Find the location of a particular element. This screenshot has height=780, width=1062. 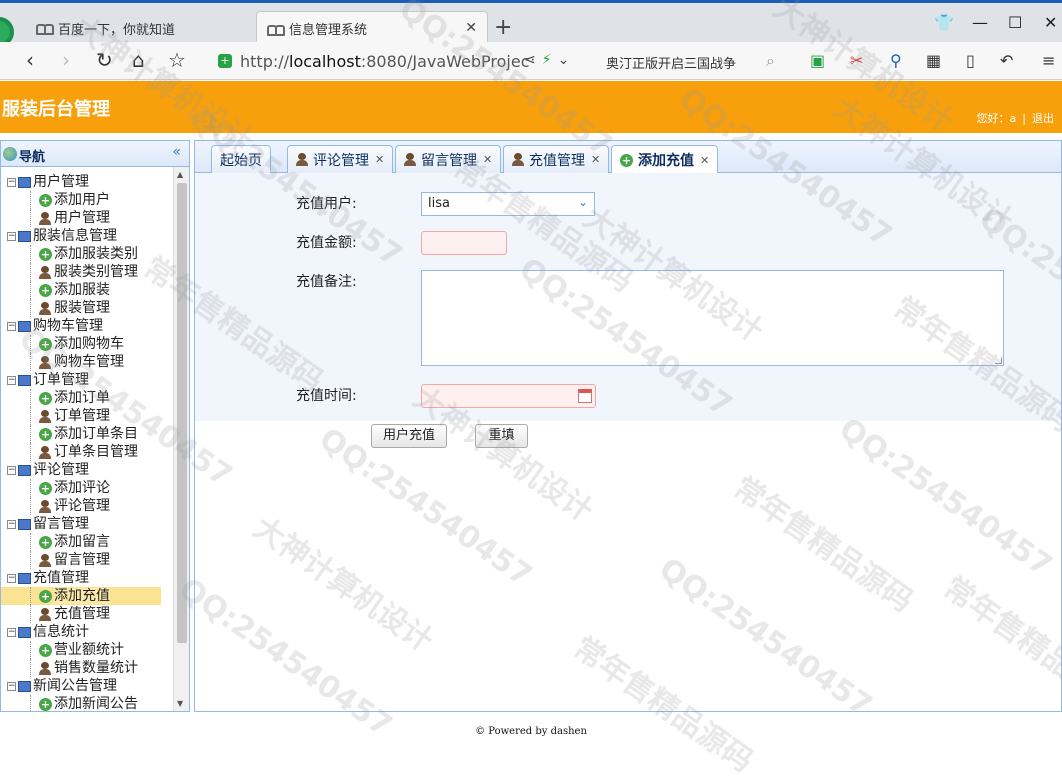

nav-item: 充值管理 is located at coordinates (87, 614).